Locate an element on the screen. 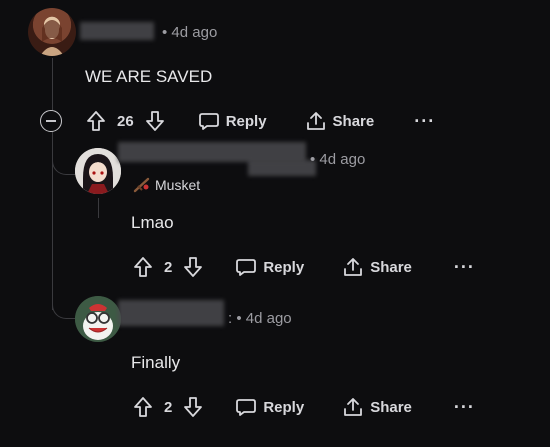  vote-count: 26 is located at coordinates (125, 121).